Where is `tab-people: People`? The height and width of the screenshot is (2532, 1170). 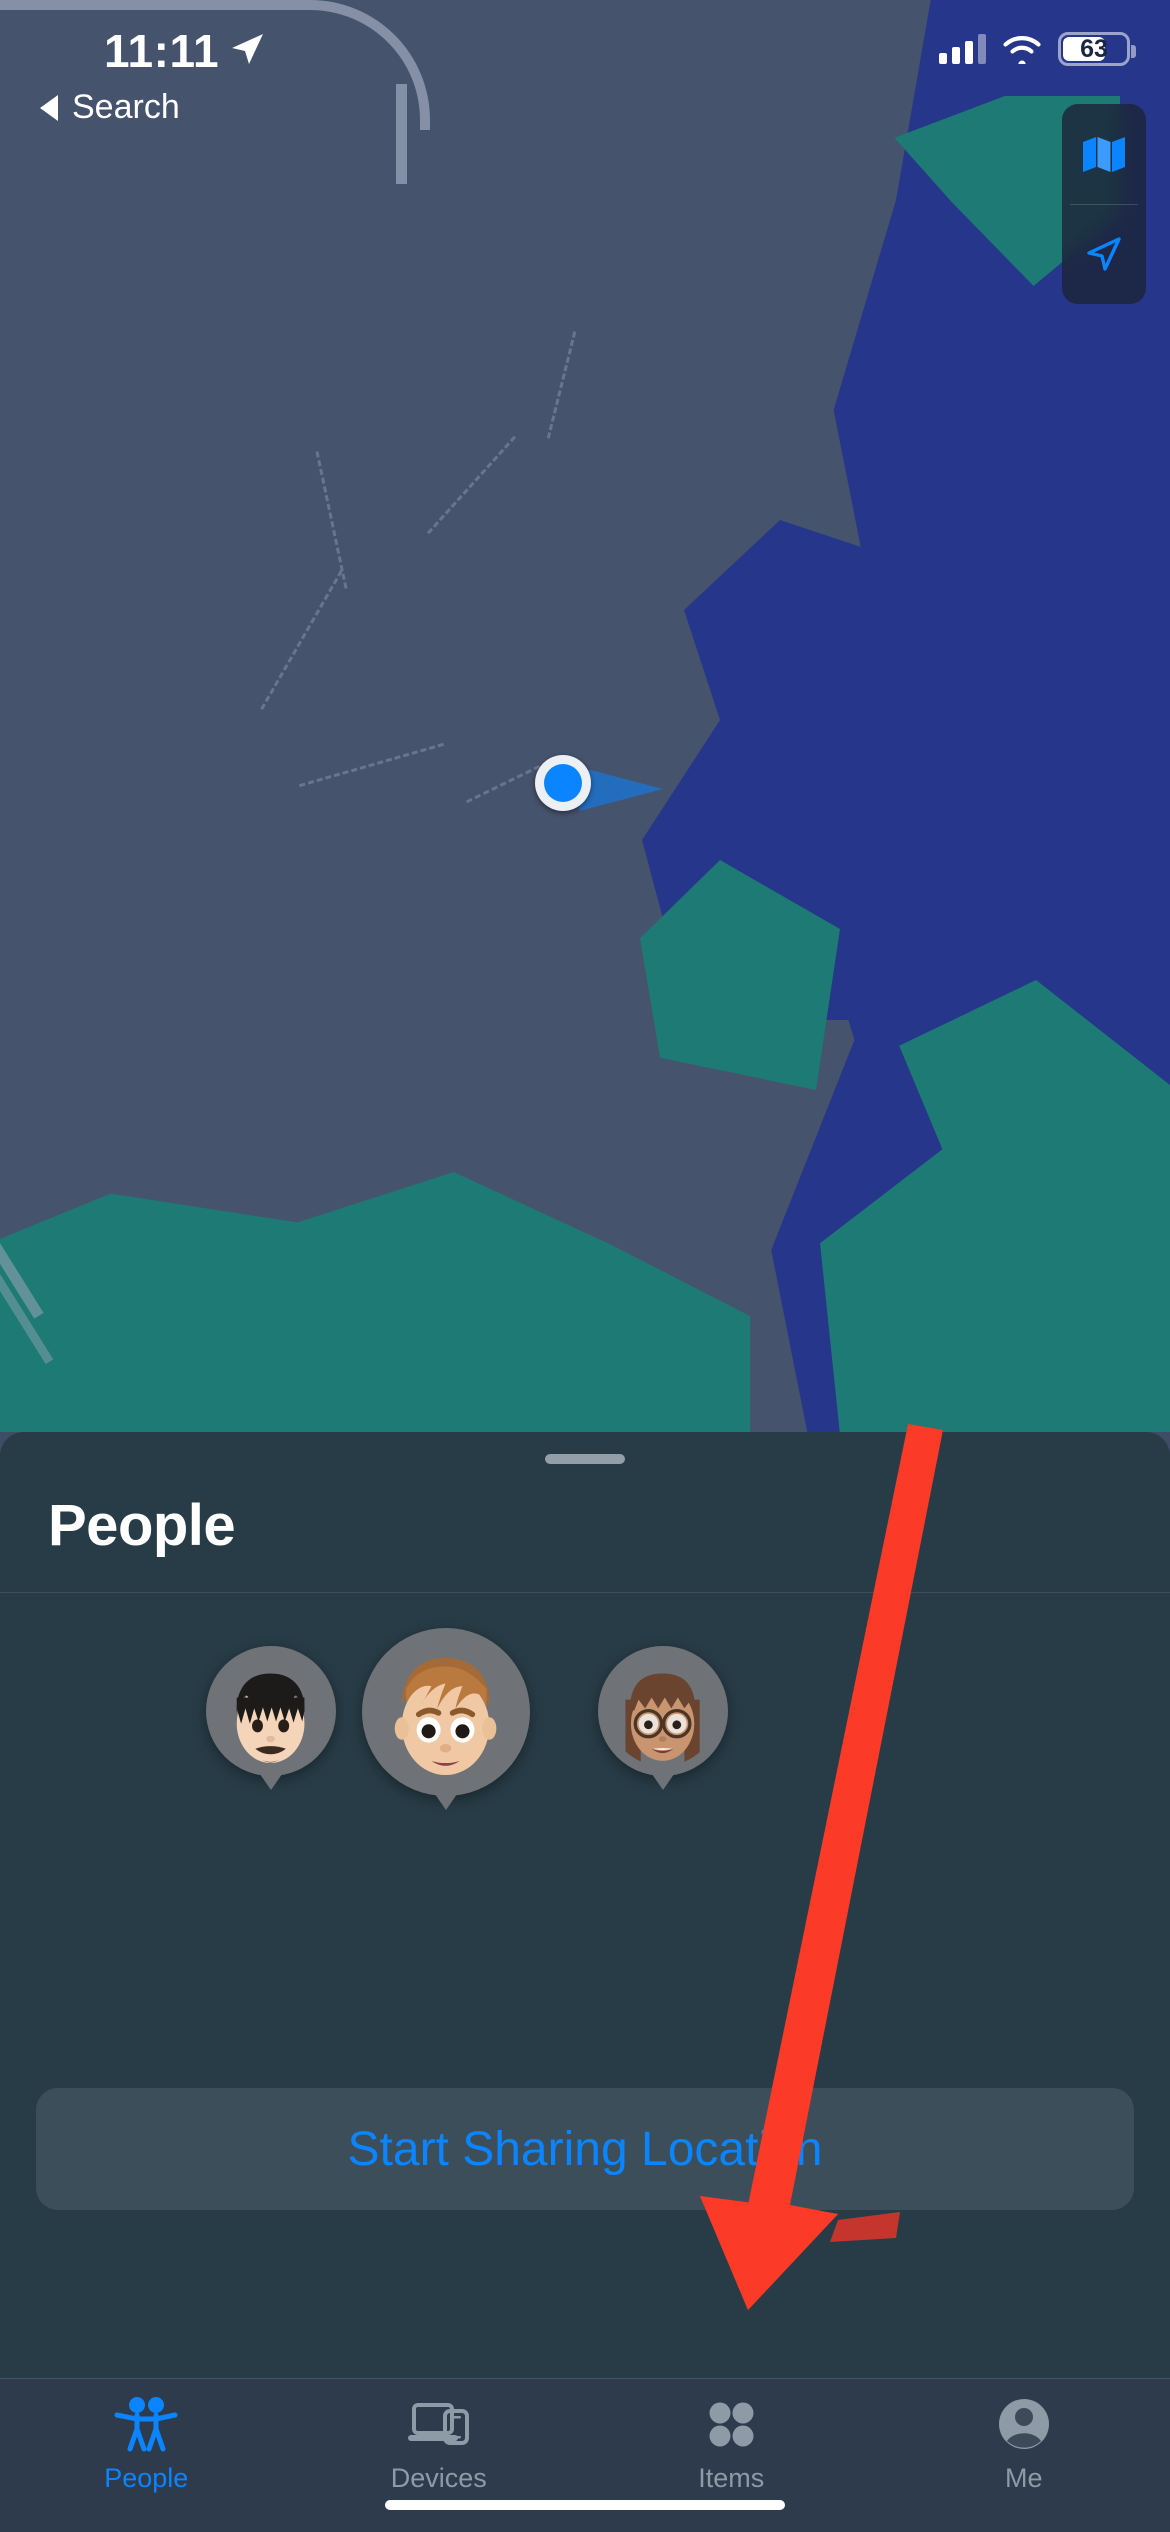 tab-people: People is located at coordinates (146, 2455).